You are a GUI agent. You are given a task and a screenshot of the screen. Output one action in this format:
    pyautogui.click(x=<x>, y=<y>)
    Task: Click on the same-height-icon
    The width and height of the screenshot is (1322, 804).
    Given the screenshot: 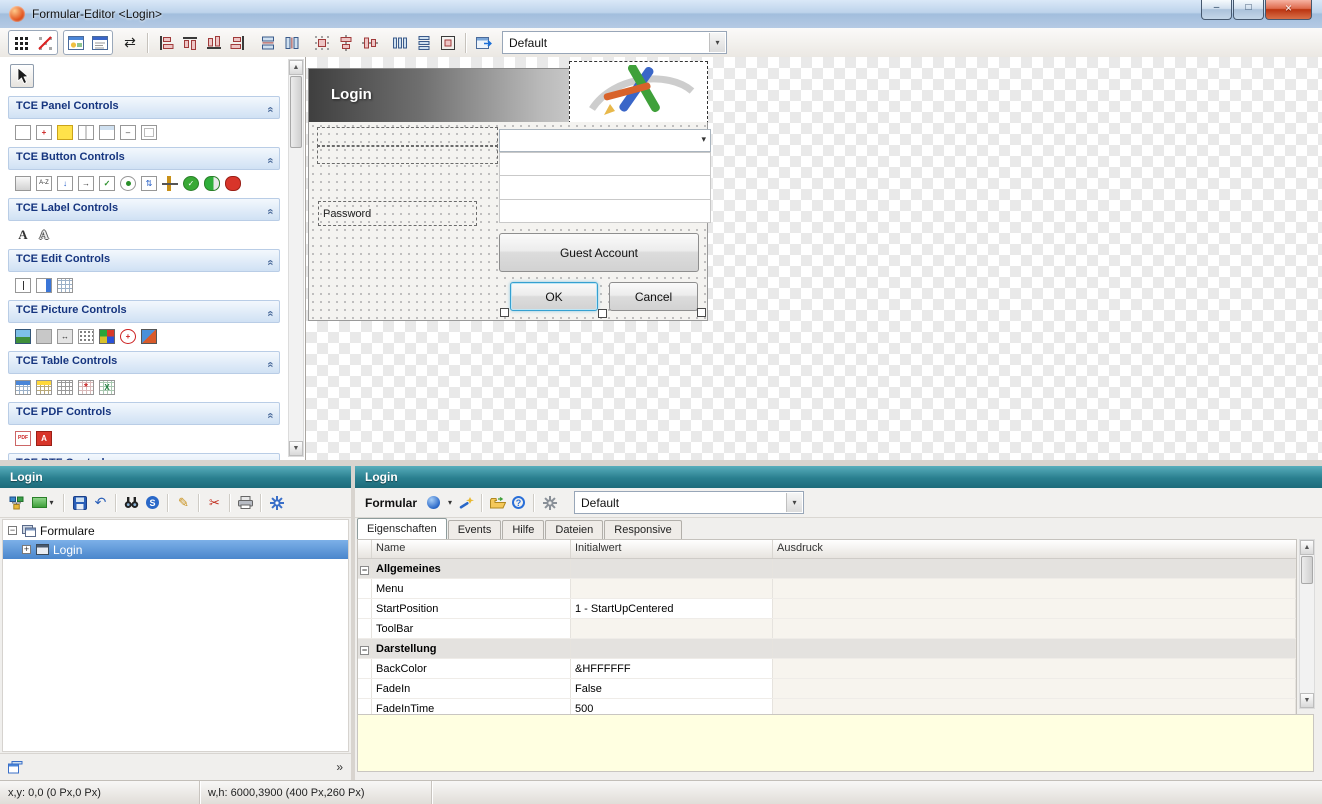 What is the action you would take?
    pyautogui.click(x=292, y=42)
    